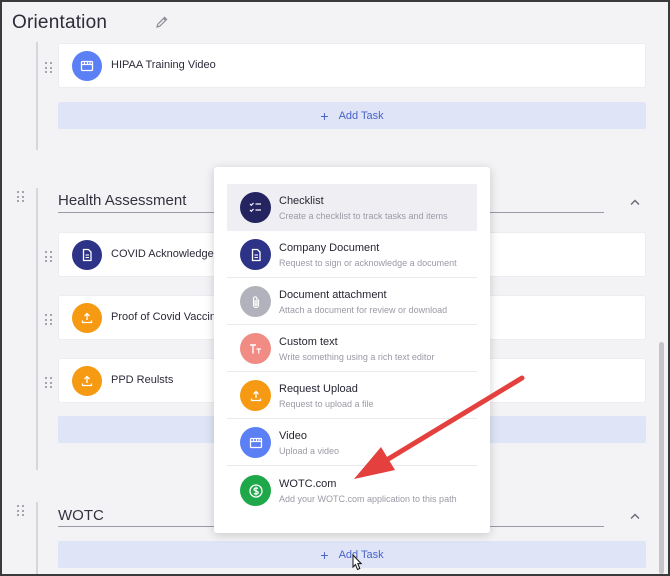 This screenshot has width=670, height=576. What do you see at coordinates (142, 380) in the screenshot?
I see `task-label: PPD Reulsts` at bounding box center [142, 380].